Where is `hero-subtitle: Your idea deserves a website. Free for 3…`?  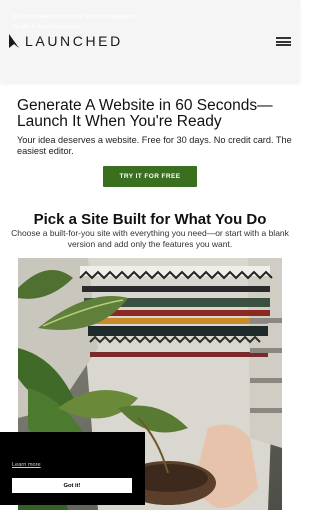 hero-subtitle: Your idea deserves a website. Free for 3… is located at coordinates (154, 145).